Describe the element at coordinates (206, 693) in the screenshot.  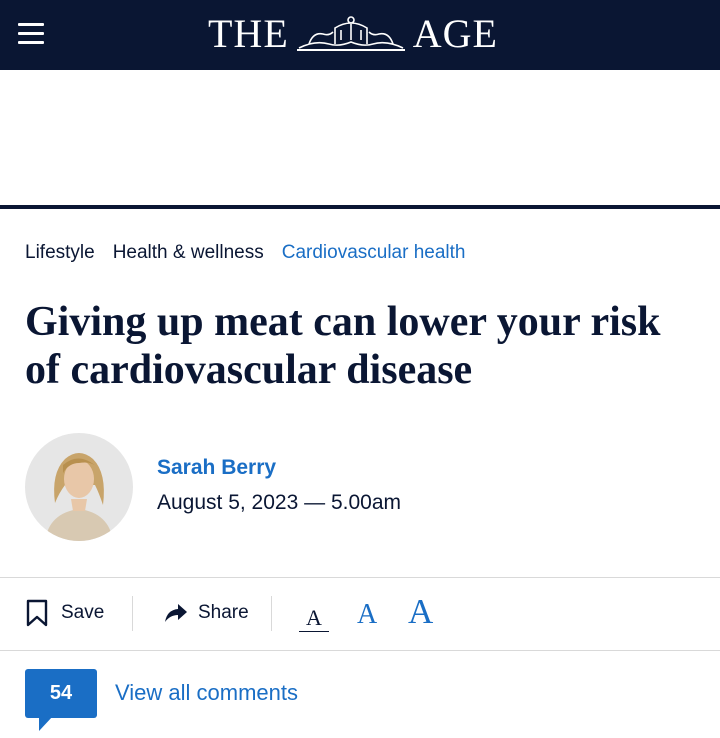
I see `view-comments-link: View all comments` at that location.